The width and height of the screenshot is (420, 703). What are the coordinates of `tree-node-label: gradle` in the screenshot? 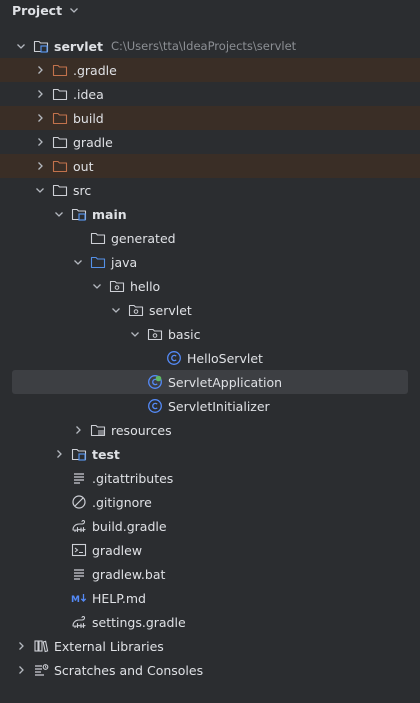 It's located at (93, 142).